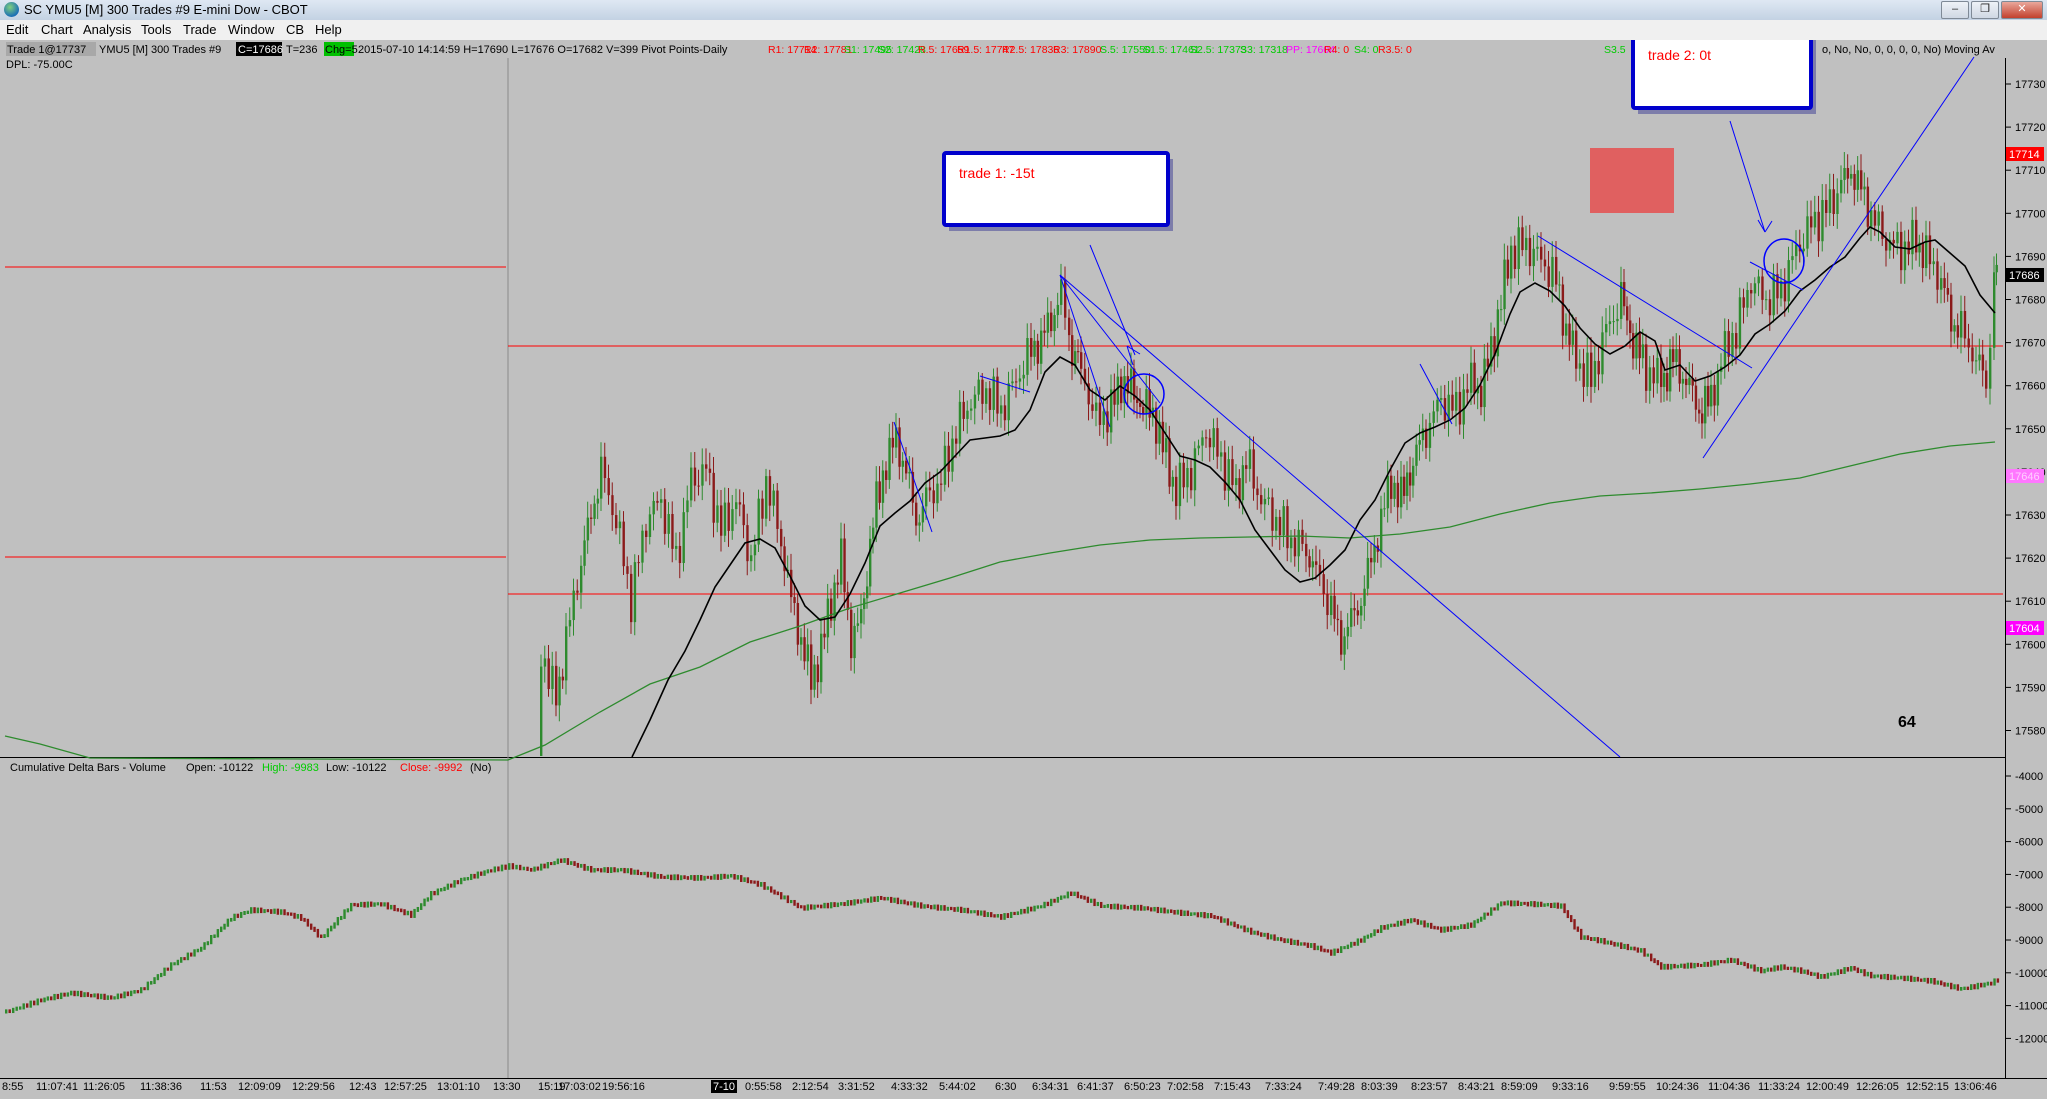 The width and height of the screenshot is (2047, 1099). Describe the element at coordinates (2029, 875) in the screenshot. I see `delta-tick-label: -7000` at that location.